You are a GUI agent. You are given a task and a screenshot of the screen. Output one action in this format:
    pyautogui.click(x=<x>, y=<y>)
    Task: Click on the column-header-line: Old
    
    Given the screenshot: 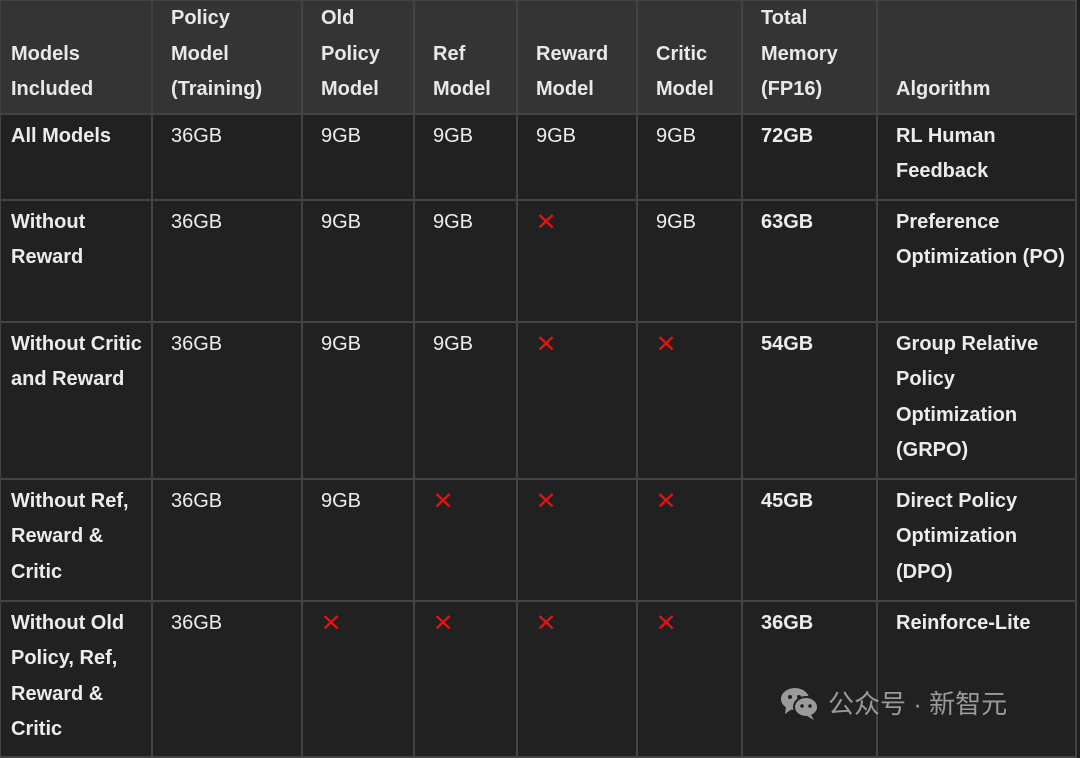 What is the action you would take?
    pyautogui.click(x=338, y=18)
    